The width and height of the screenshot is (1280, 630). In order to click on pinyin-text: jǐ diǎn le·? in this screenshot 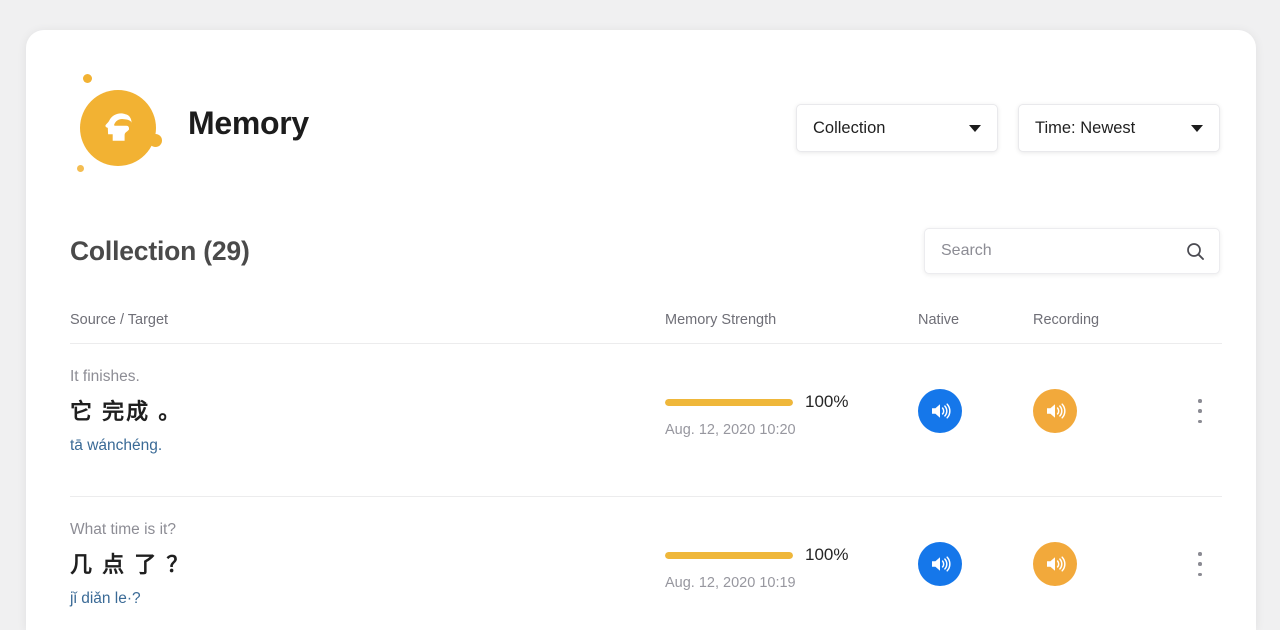, I will do `click(350, 599)`.